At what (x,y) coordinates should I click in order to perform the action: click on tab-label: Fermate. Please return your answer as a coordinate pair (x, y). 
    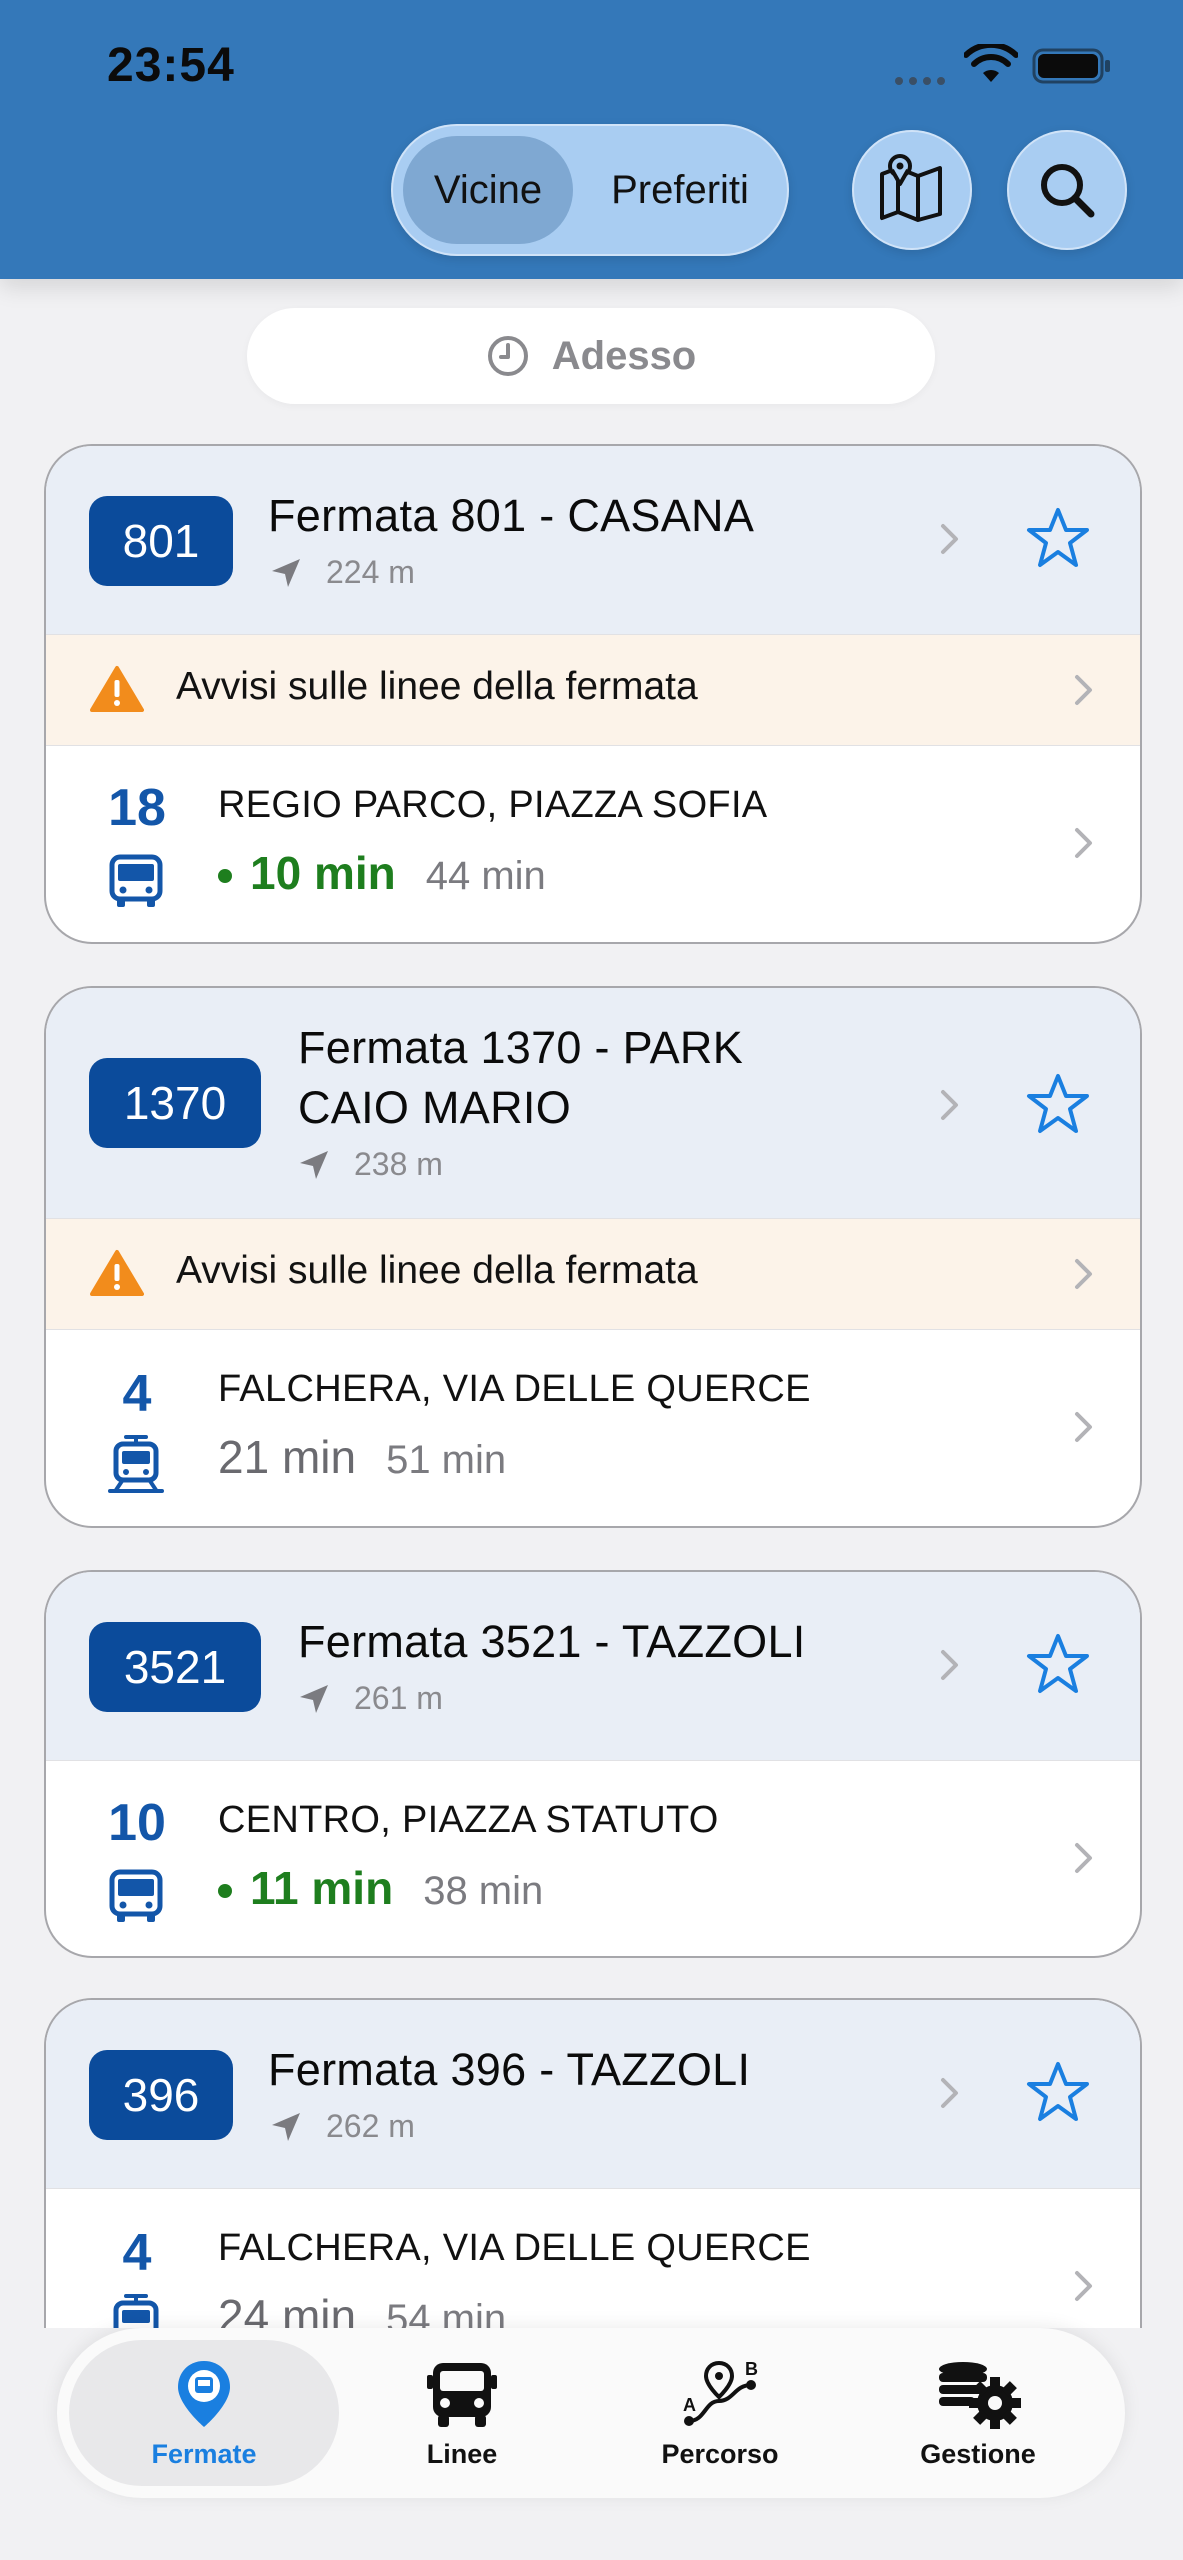
    Looking at the image, I should click on (204, 2453).